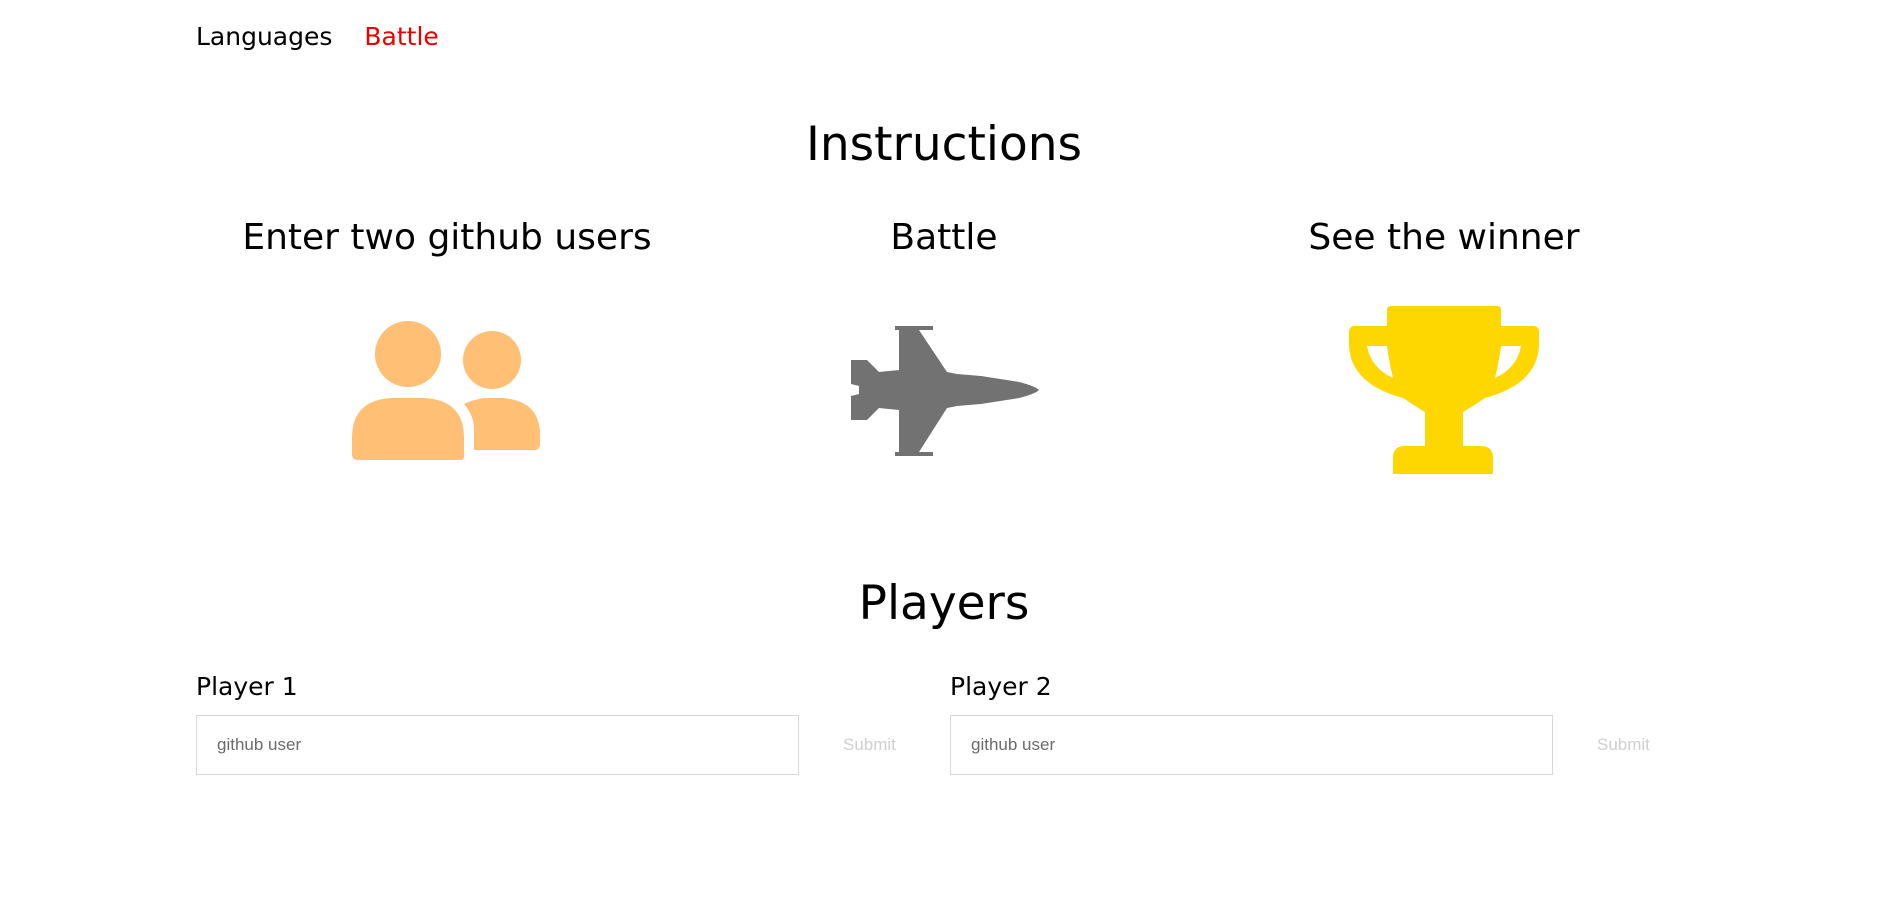  I want to click on player-1-row: Submit, so click(566, 745).